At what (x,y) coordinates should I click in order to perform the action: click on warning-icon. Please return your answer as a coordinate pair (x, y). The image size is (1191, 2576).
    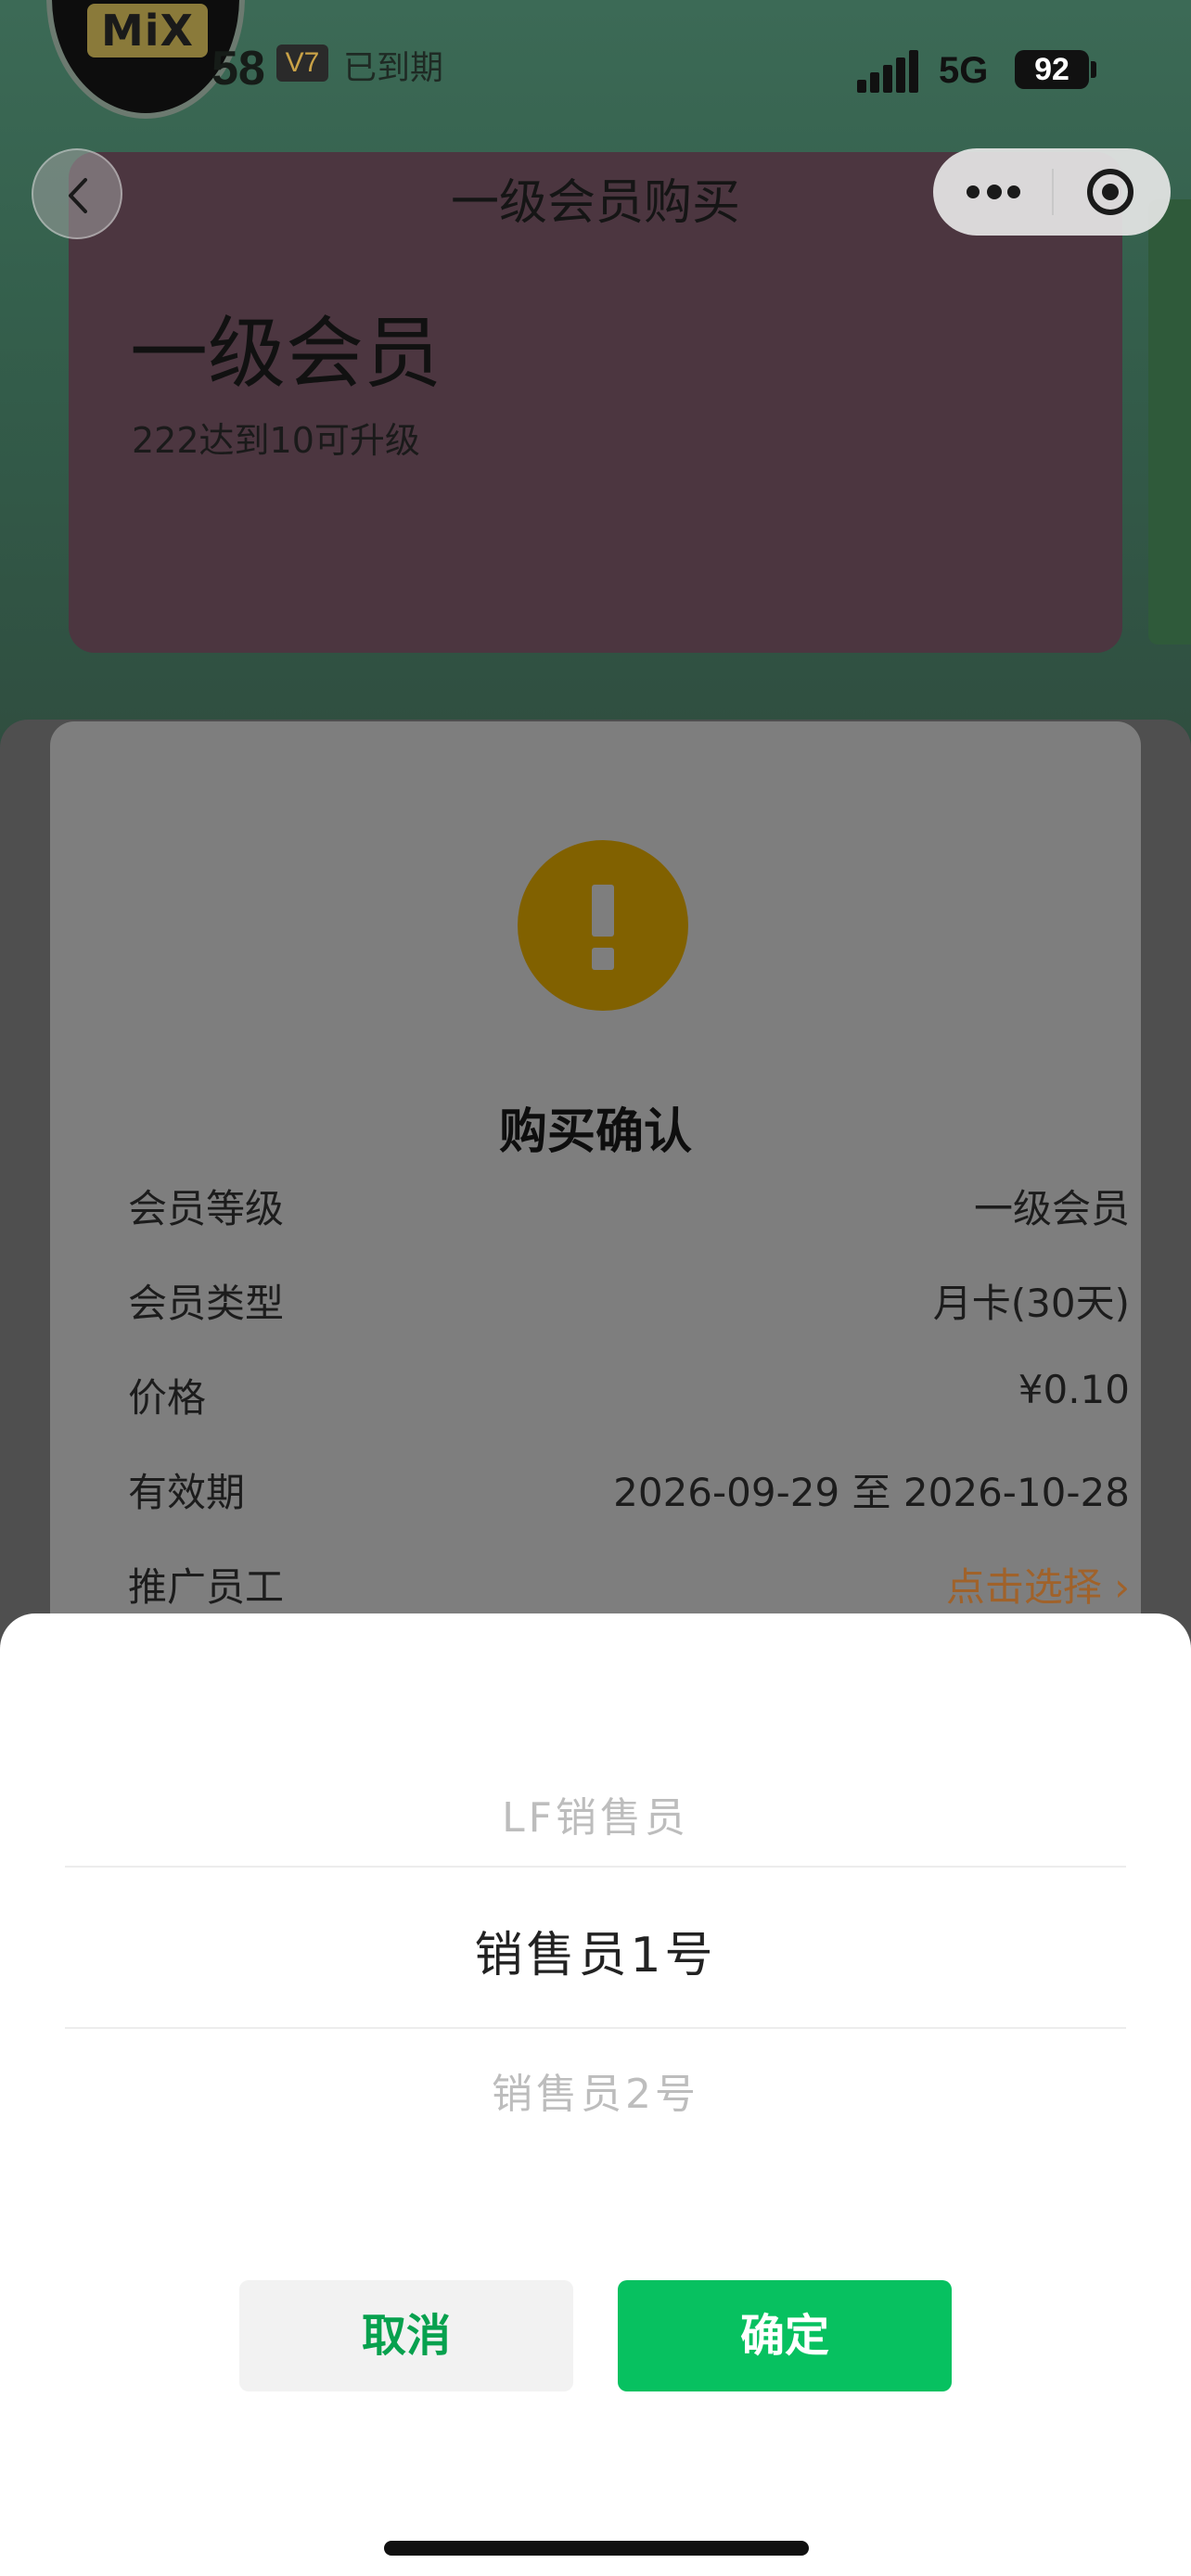
    Looking at the image, I should click on (603, 926).